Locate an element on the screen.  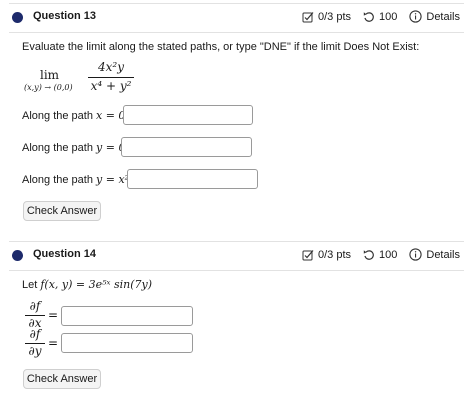
limit-subscript: (x,y) → (0,0) is located at coordinates (48, 87).